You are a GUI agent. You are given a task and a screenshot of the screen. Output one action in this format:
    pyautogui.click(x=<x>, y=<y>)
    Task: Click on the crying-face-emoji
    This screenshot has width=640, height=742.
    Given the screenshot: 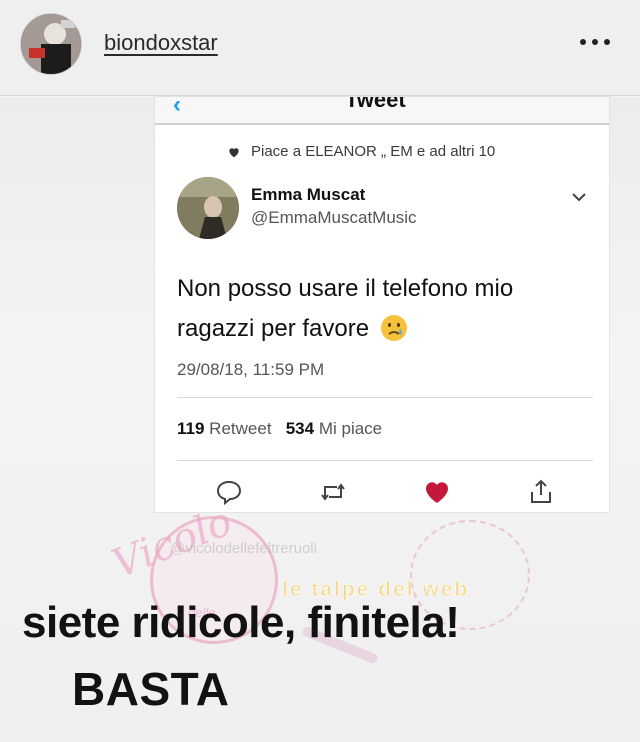 What is the action you would take?
    pyautogui.click(x=393, y=328)
    